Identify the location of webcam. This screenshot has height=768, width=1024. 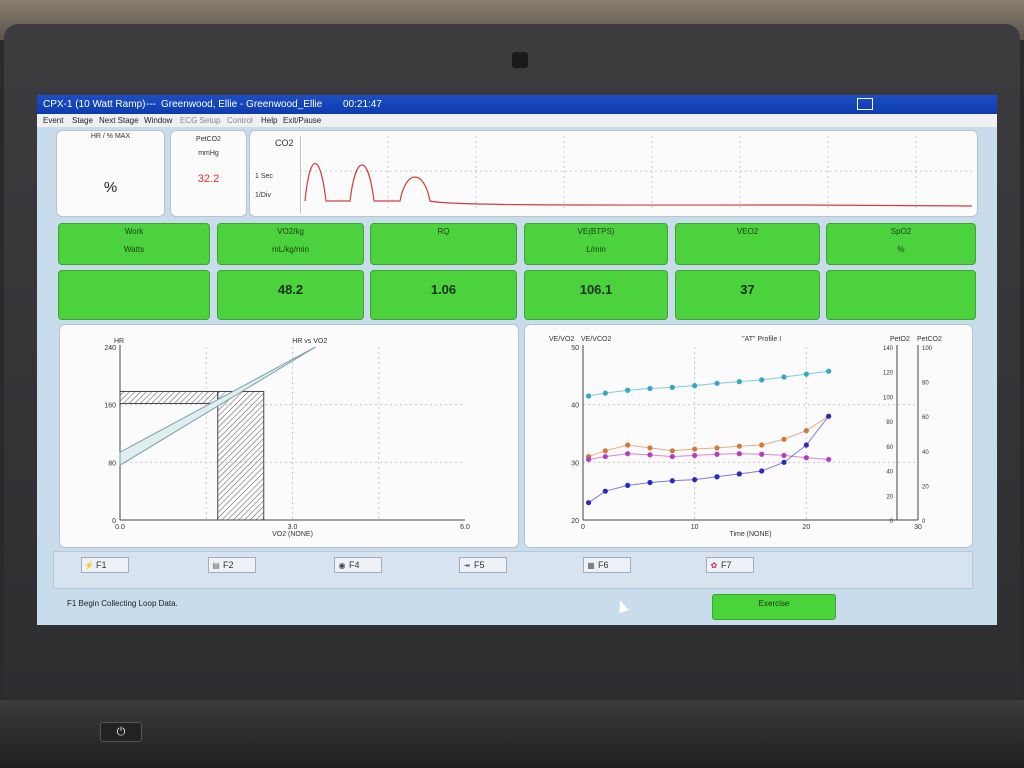
(520, 60).